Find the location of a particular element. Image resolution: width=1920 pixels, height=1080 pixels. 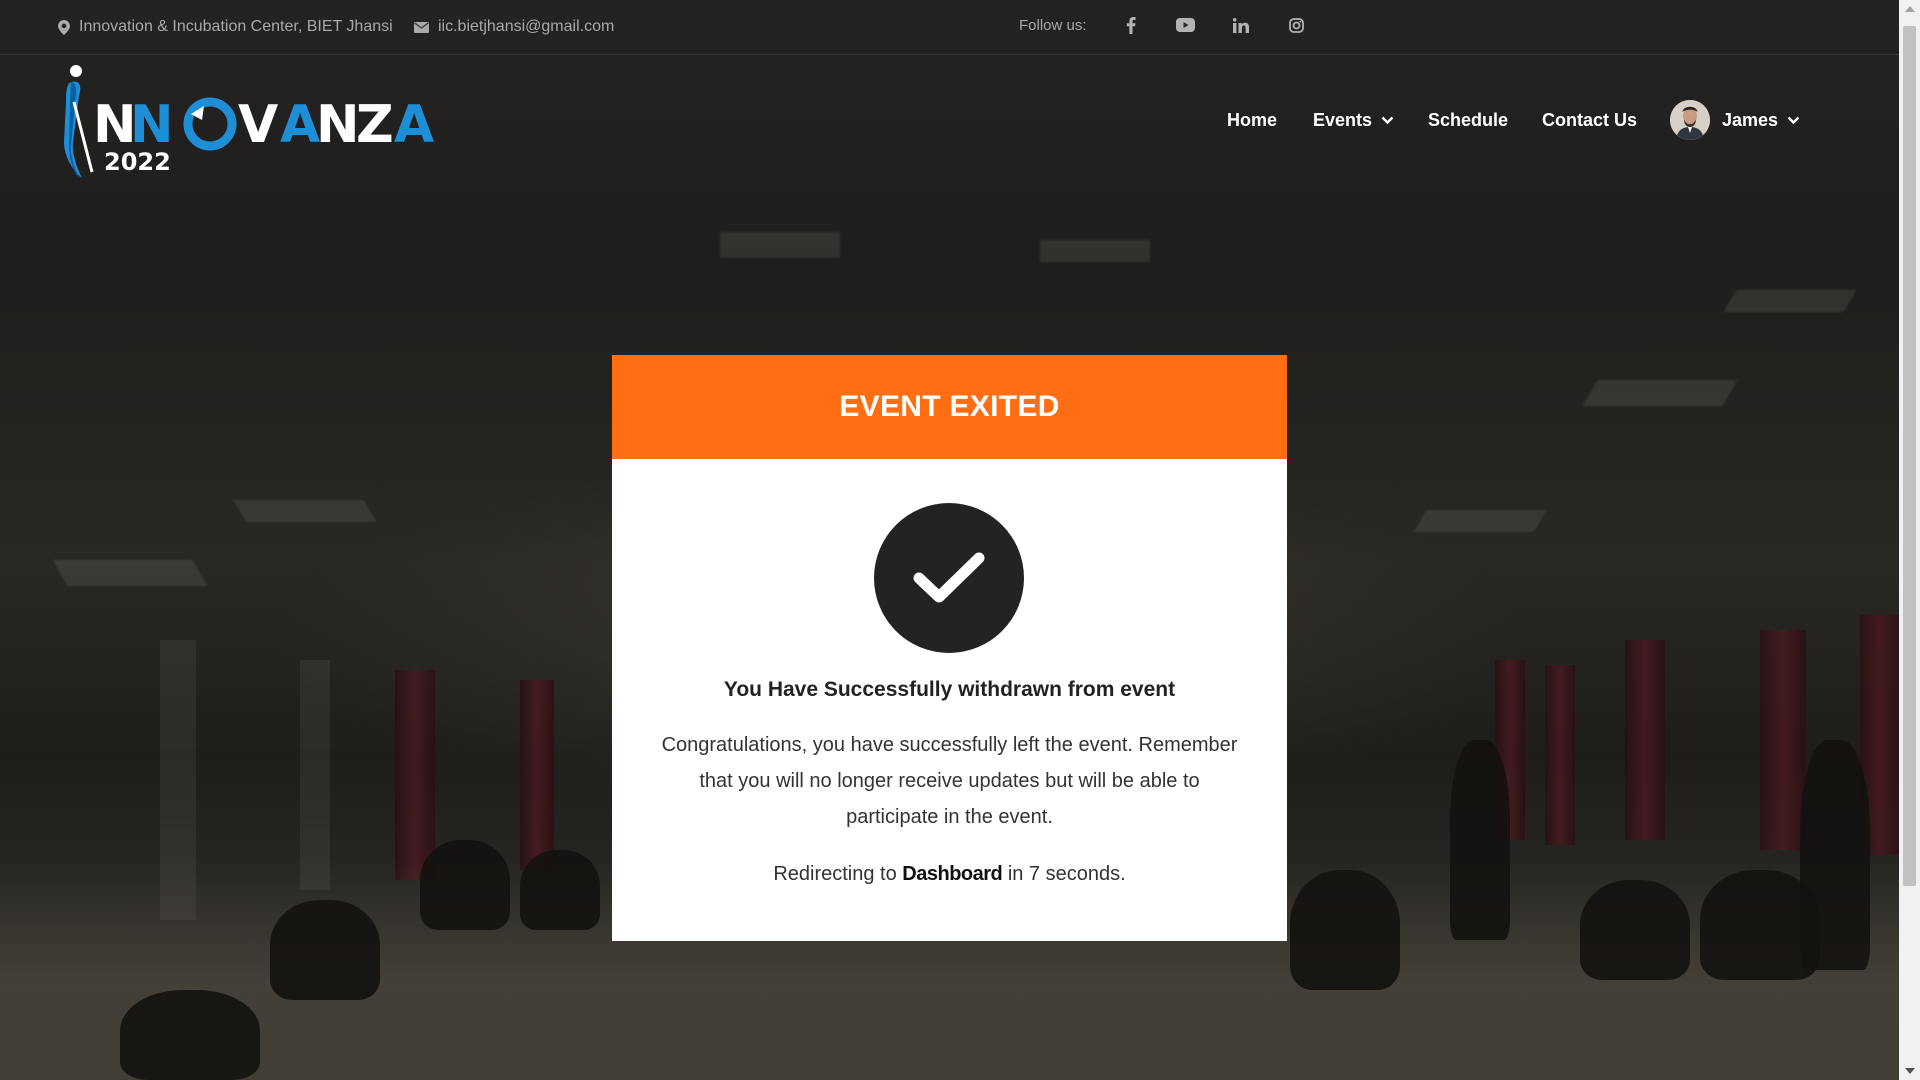

redirect-prefix: Redirecting to is located at coordinates (835, 874).